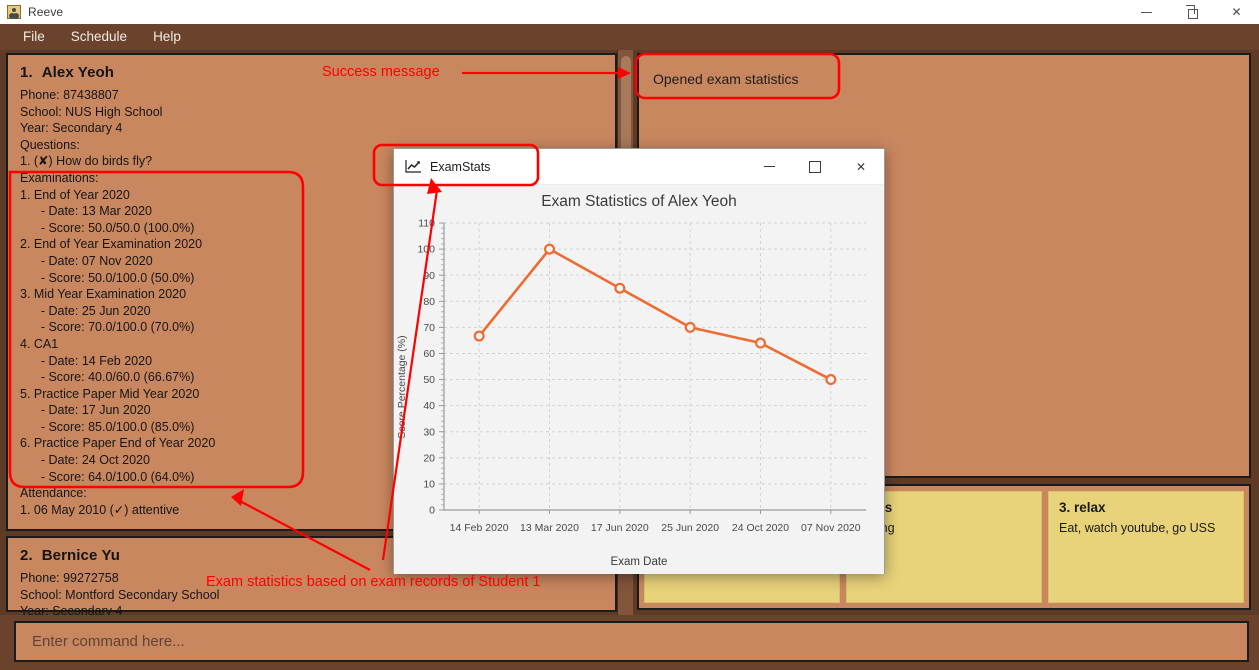 Image resolution: width=1259 pixels, height=670 pixels. I want to click on svg-text: 50, so click(429, 380).